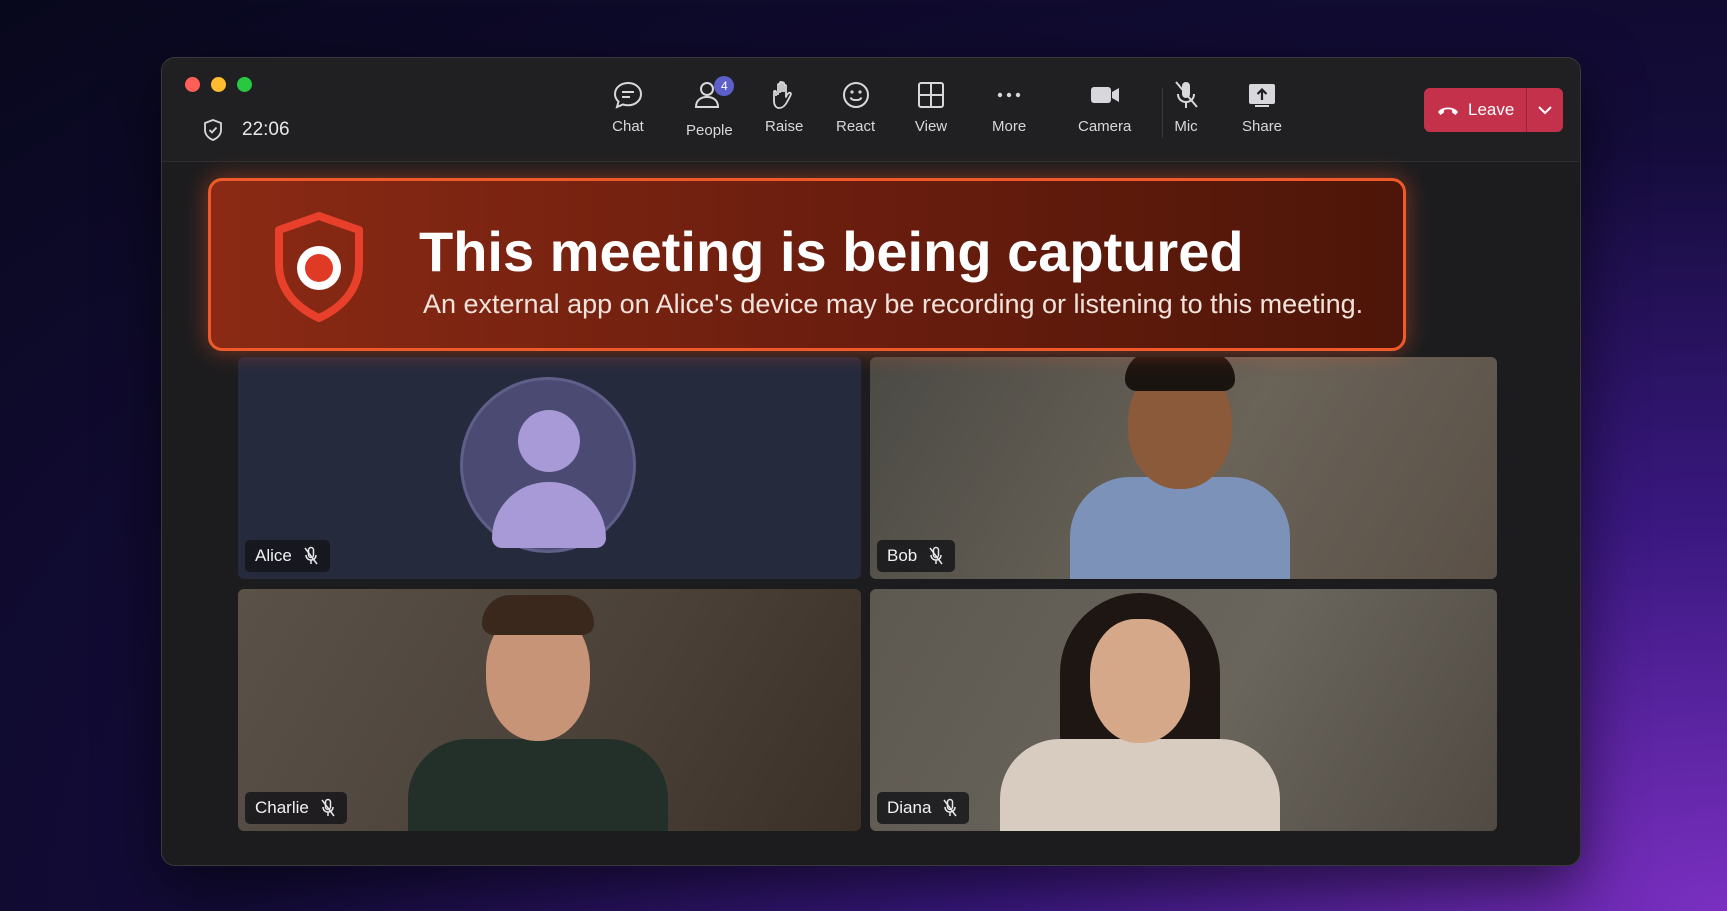  What do you see at coordinates (628, 126) in the screenshot?
I see `chat-label: Chat` at bounding box center [628, 126].